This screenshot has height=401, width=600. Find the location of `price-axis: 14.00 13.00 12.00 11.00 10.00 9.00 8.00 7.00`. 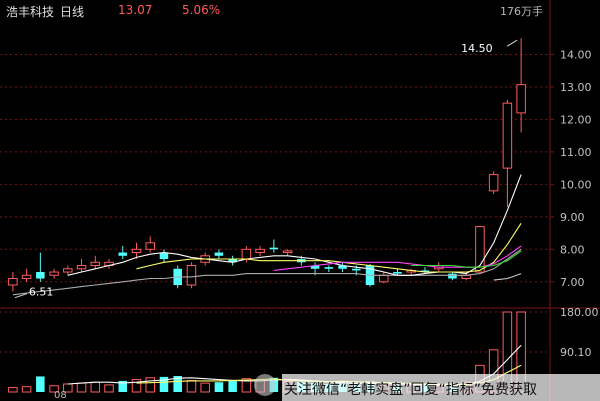

price-axis: 14.00 13.00 12.00 11.00 10.00 9.00 8.00 7.00 is located at coordinates (576, 168).